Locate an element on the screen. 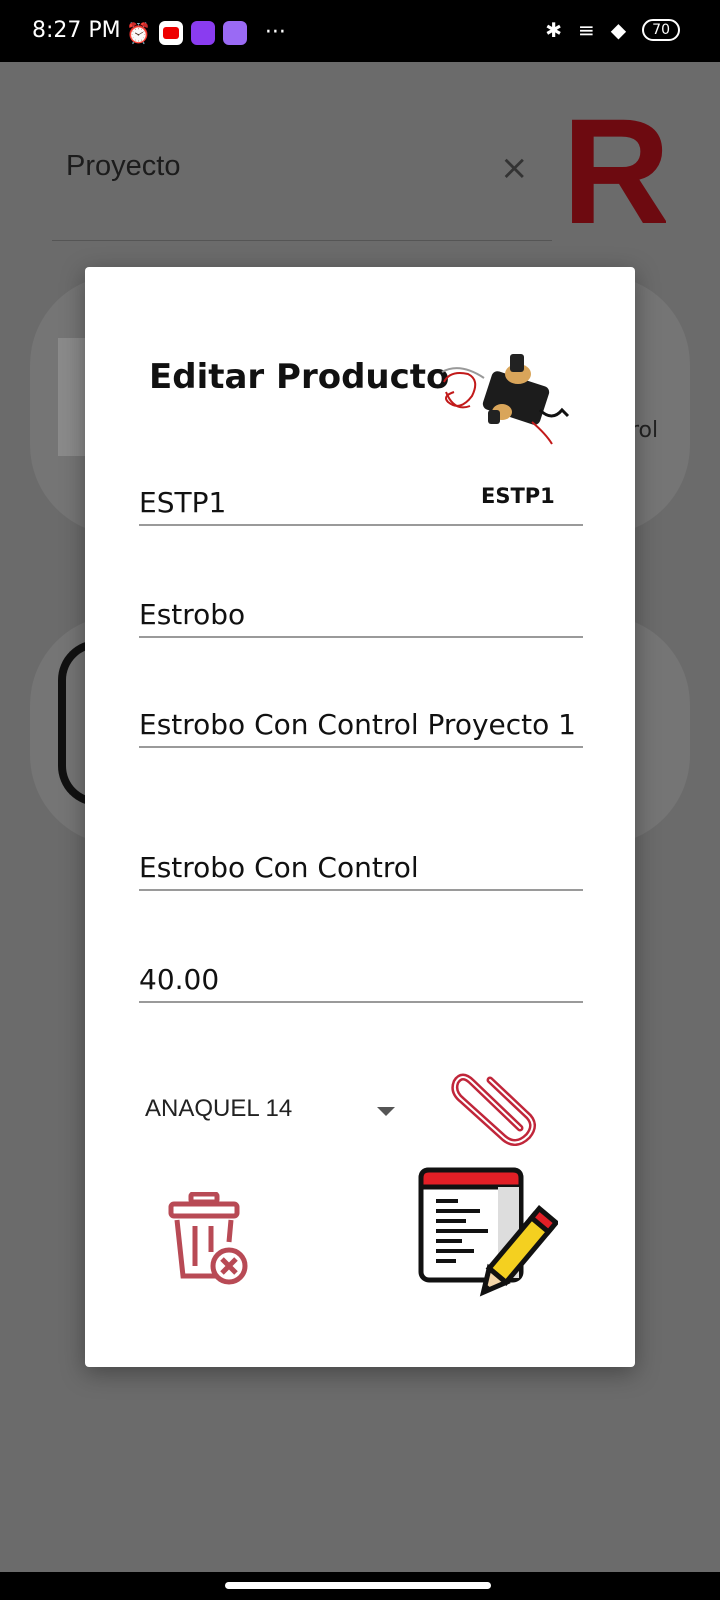 The height and width of the screenshot is (1600, 720). edit-document-icon is located at coordinates (488, 1232).